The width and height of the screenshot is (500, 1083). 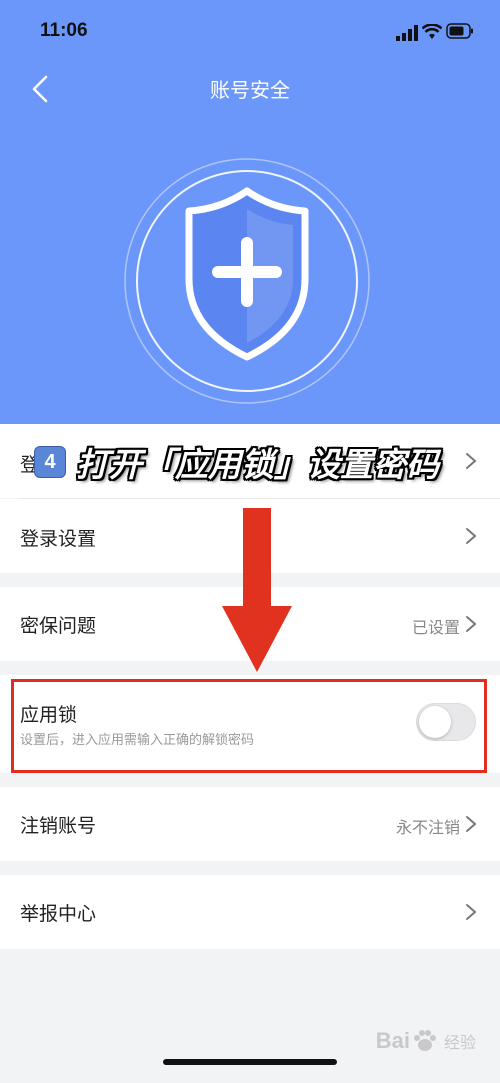 I want to click on highlight-box, so click(x=249, y=726).